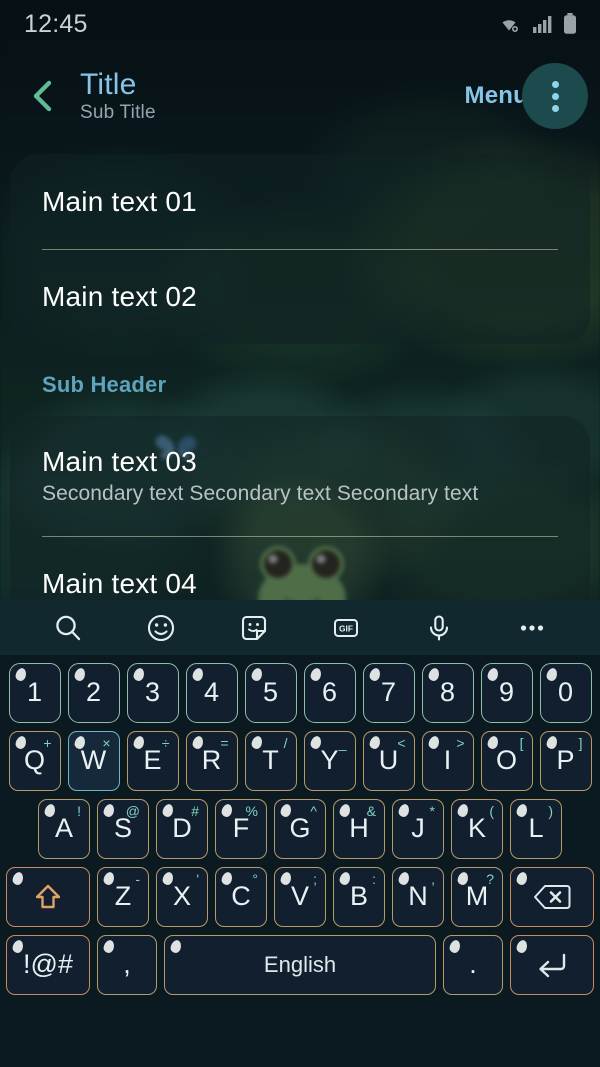 The height and width of the screenshot is (1067, 600). What do you see at coordinates (165, 742) in the screenshot?
I see `key-secondary-label: ÷` at bounding box center [165, 742].